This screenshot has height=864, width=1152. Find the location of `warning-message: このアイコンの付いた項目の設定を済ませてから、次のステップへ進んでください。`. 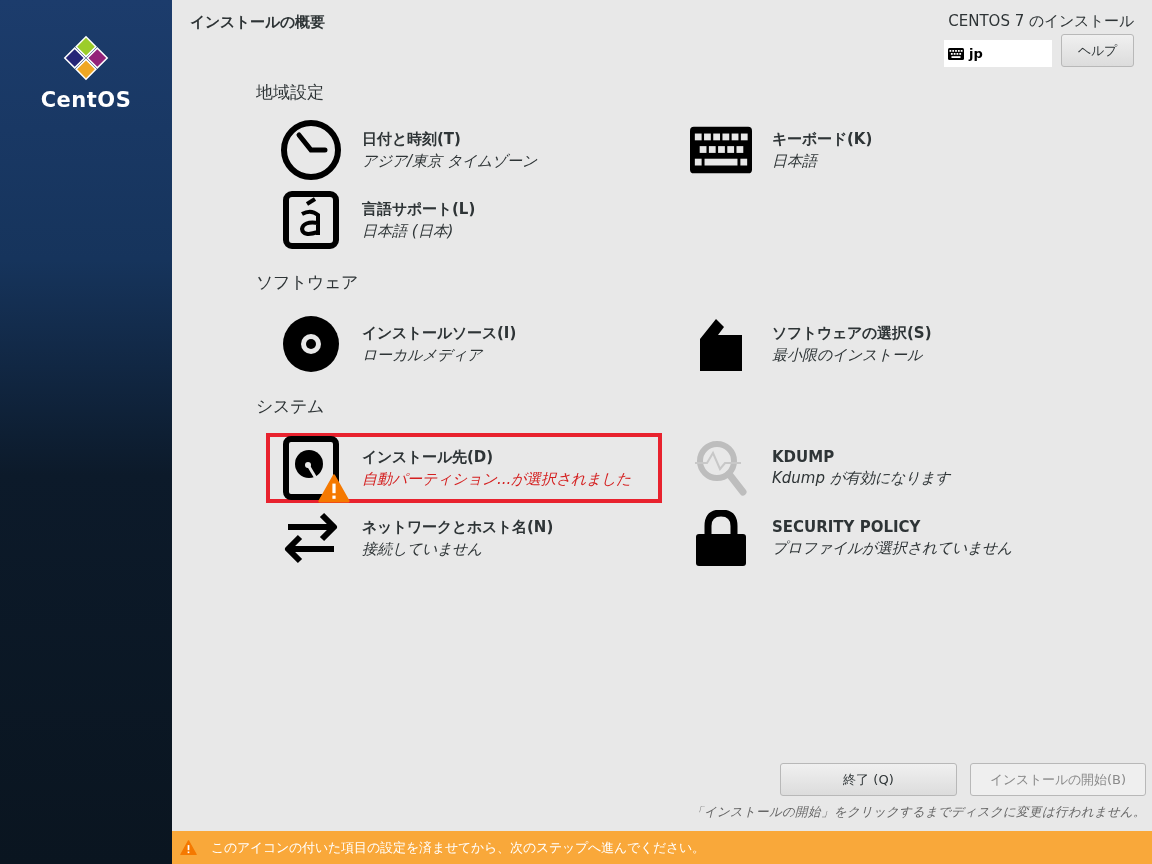

warning-message: このアイコンの付いた項目の設定を済ませてから、次のステップへ進んでください。 is located at coordinates (458, 847).